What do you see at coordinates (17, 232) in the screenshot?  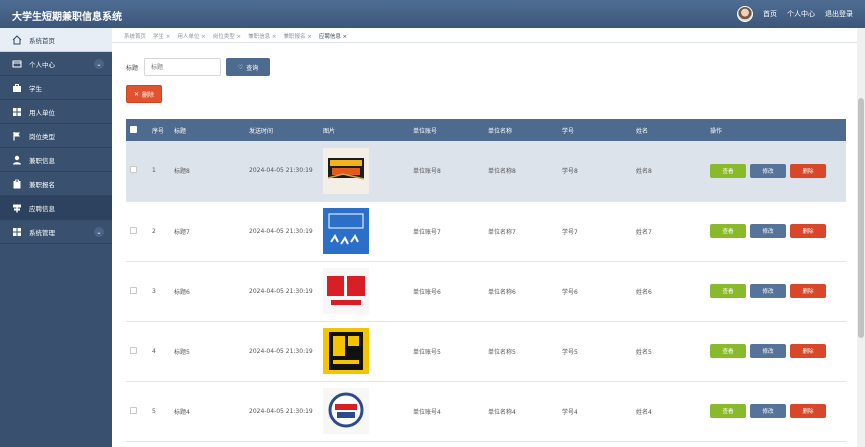 I see `grid-icon` at bounding box center [17, 232].